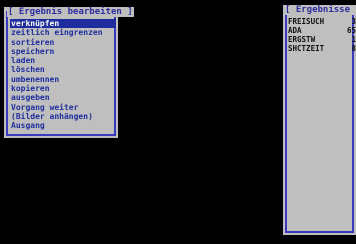  What do you see at coordinates (302, 39) in the screenshot?
I see `result-name: ERGSTW` at bounding box center [302, 39].